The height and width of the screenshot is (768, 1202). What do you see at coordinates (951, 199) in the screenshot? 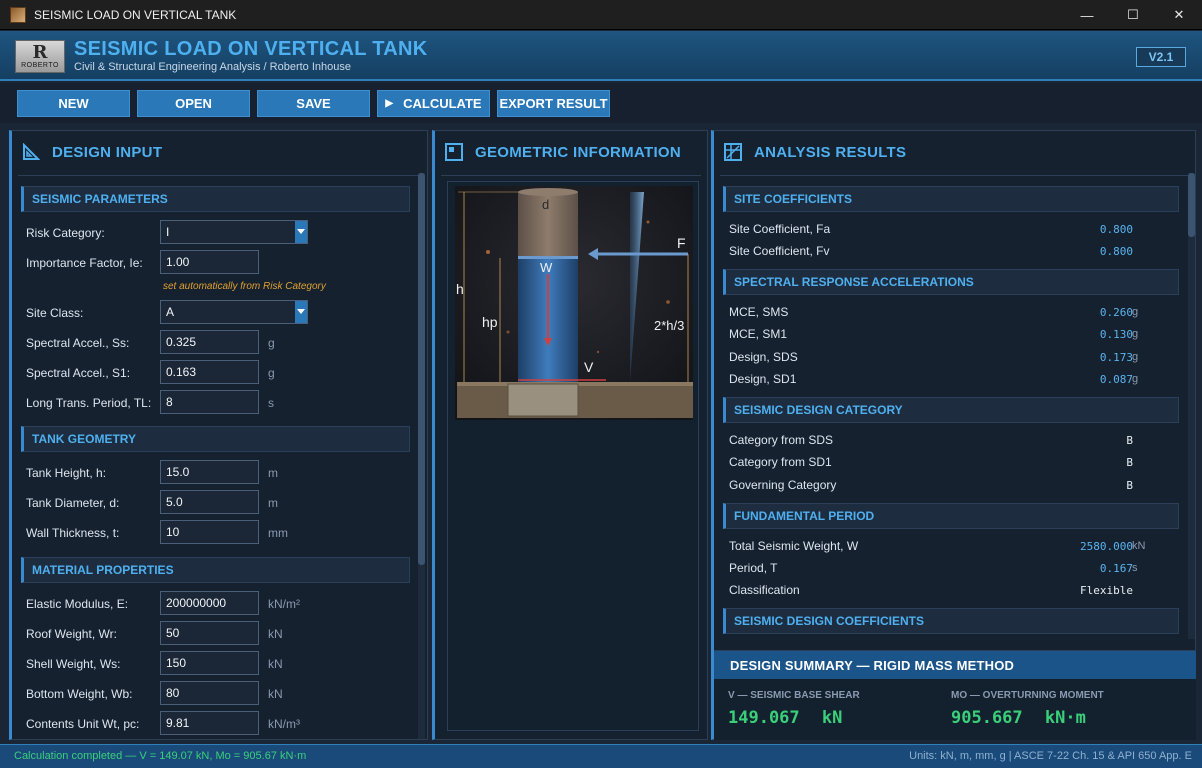
I see `section-site-coefficients: SITE COEFFICIENTS` at bounding box center [951, 199].